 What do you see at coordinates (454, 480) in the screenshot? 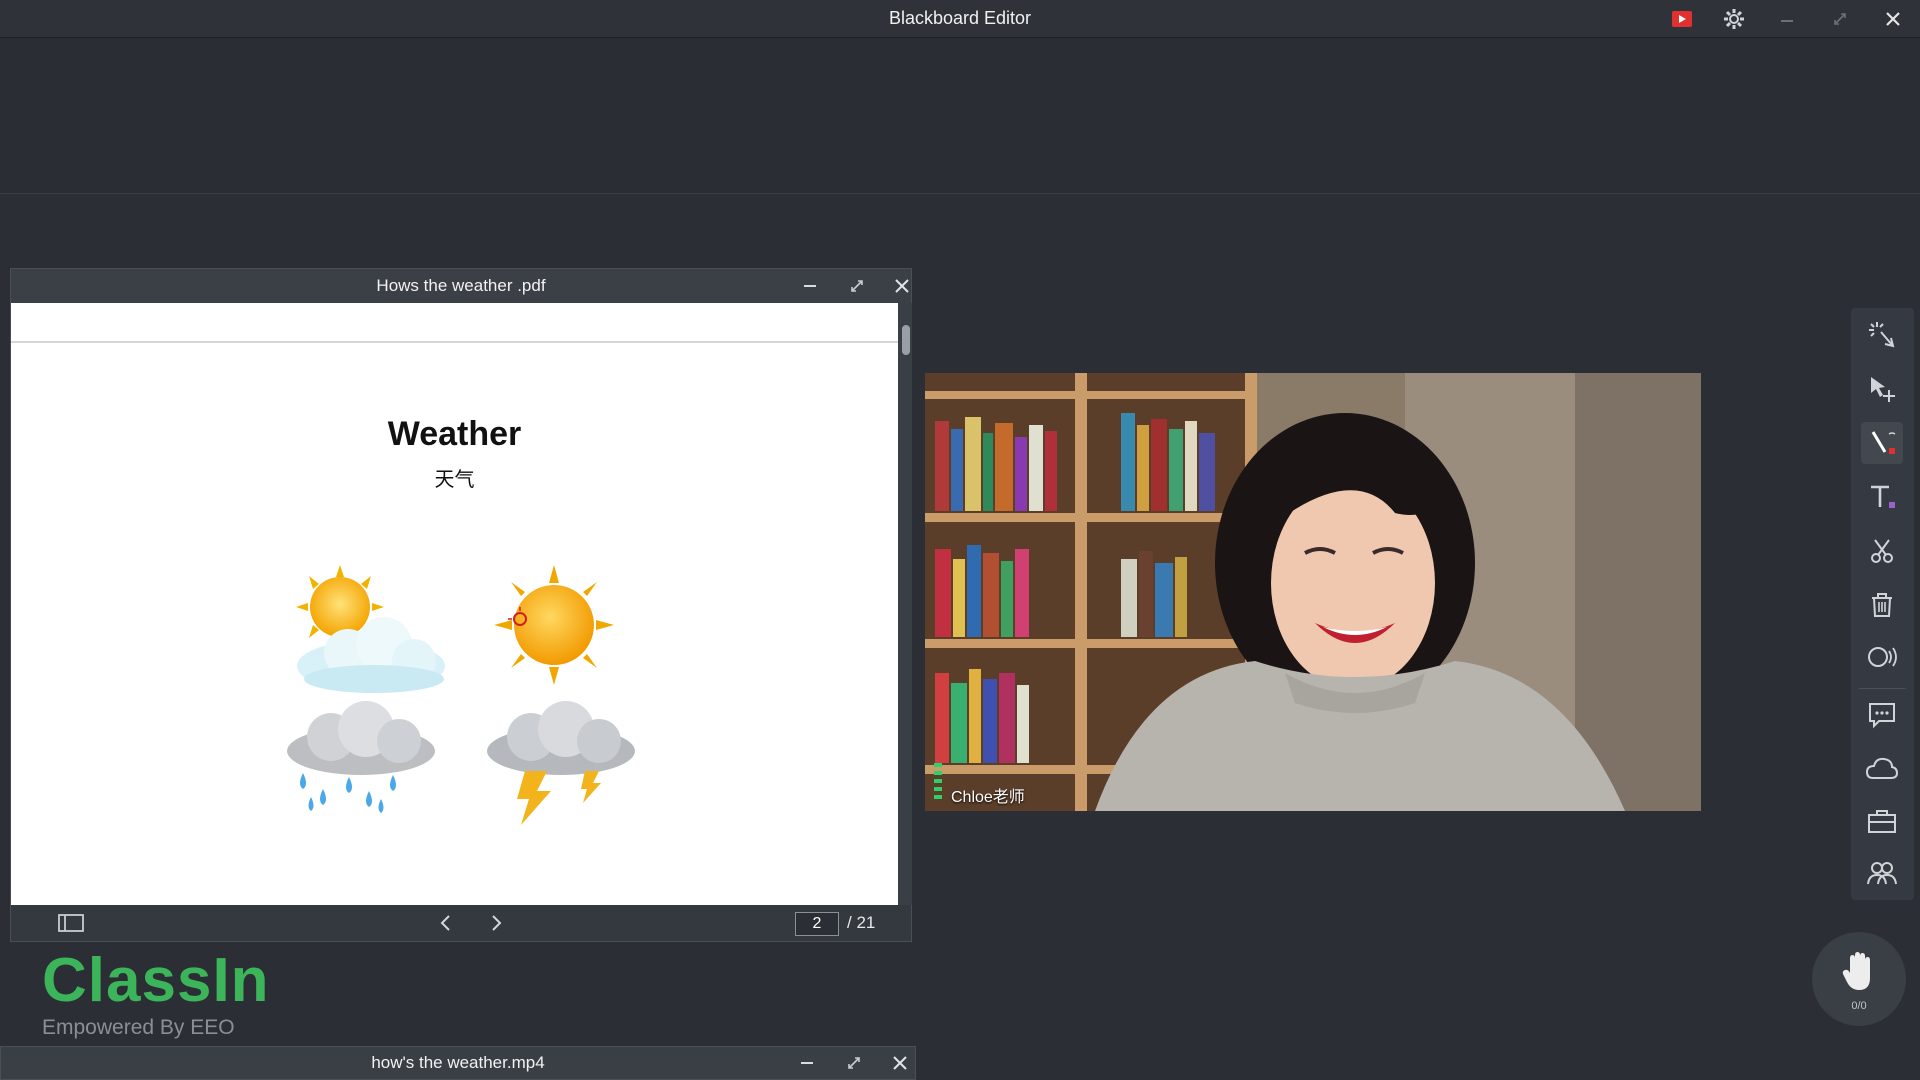
I see `slide-subtitle: 天气` at bounding box center [454, 480].